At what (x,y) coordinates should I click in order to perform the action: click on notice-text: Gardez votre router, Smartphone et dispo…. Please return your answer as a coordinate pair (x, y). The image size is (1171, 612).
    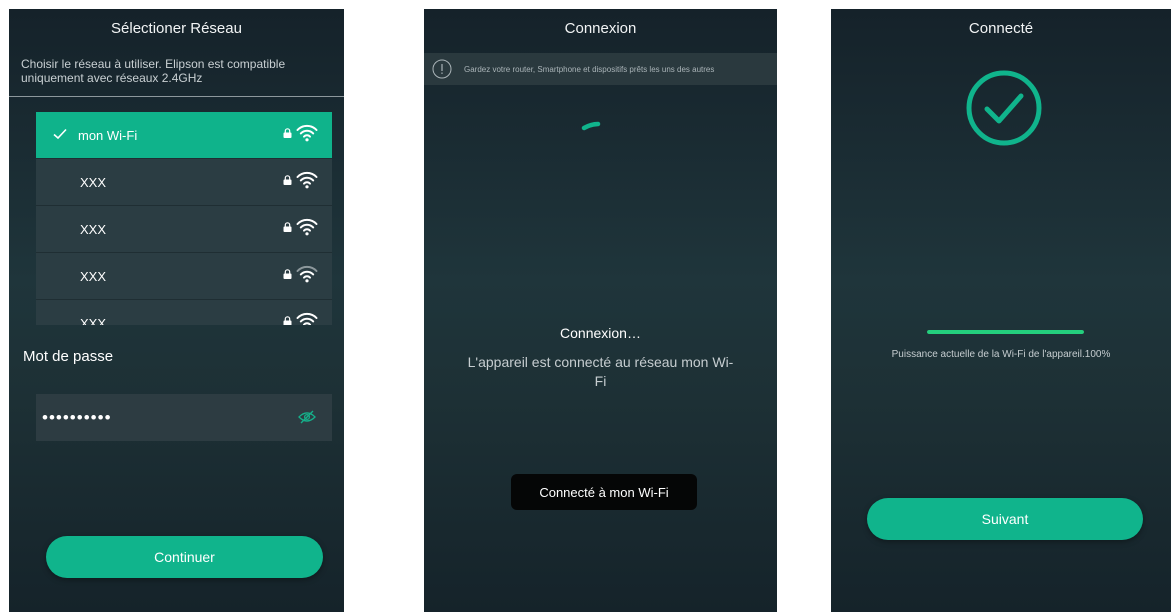
    Looking at the image, I should click on (589, 69).